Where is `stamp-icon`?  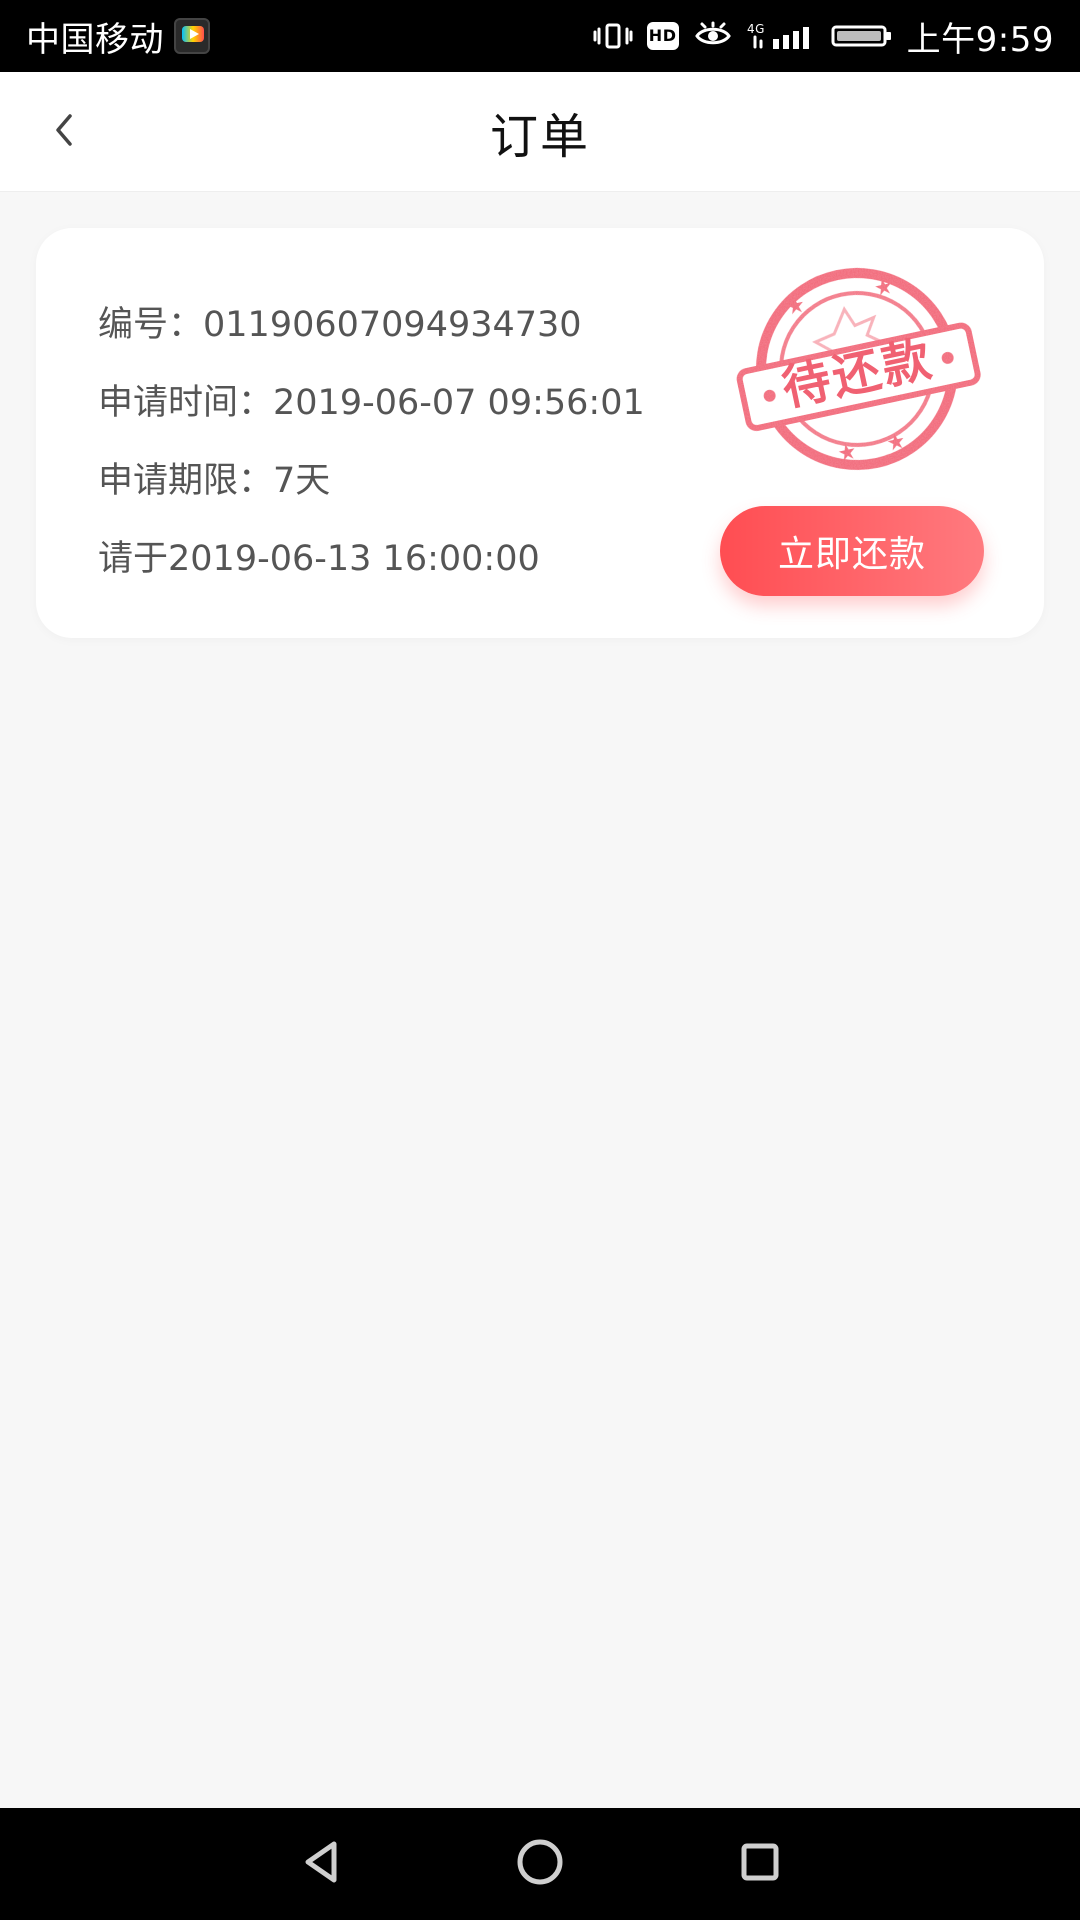 stamp-icon is located at coordinates (858, 369).